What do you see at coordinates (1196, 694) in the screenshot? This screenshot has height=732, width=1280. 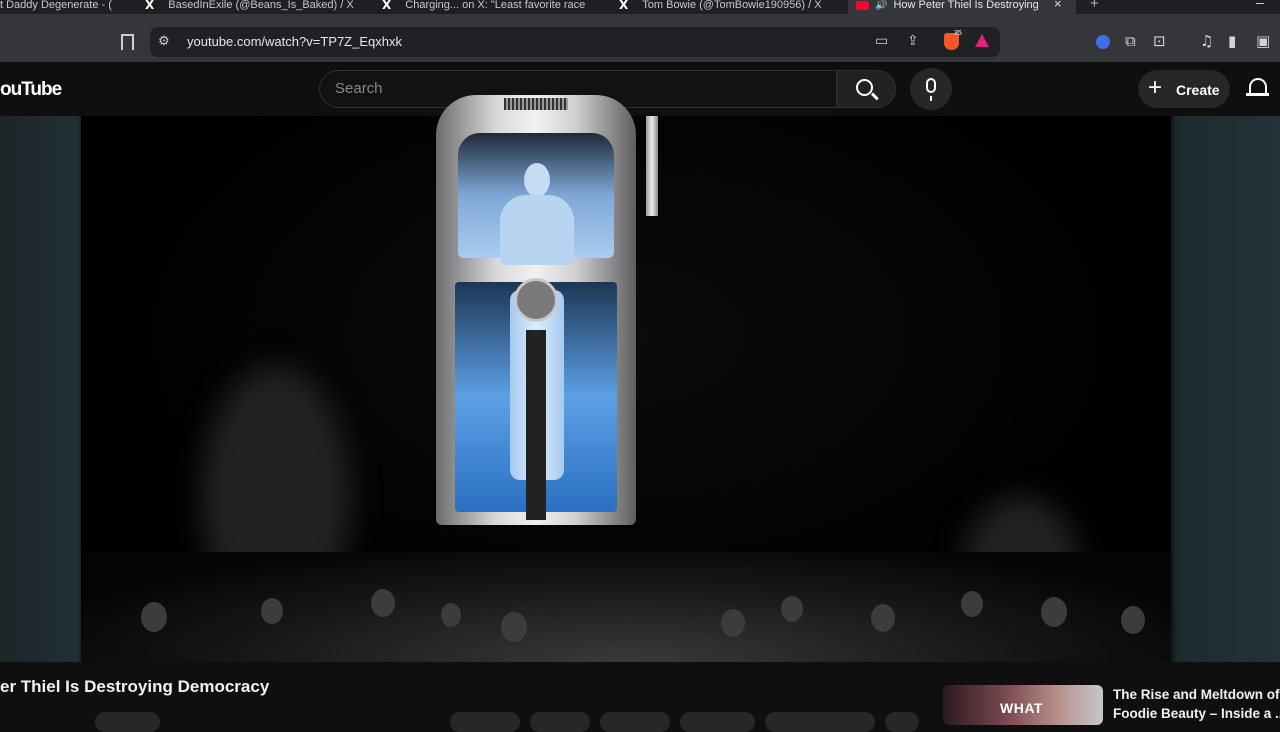 I see `recommendation-title: The Rise and Meltdown of` at bounding box center [1196, 694].